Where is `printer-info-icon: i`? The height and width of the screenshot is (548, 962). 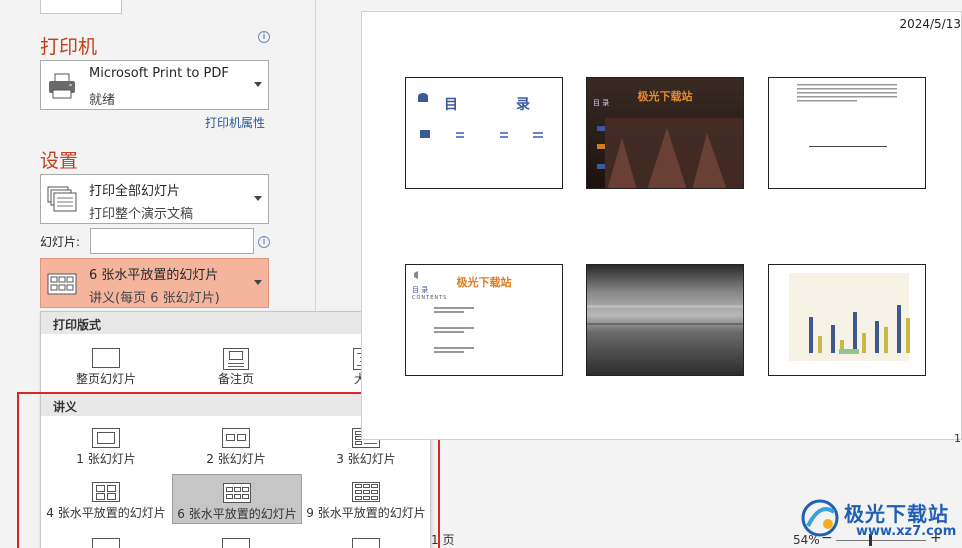 printer-info-icon: i is located at coordinates (264, 37).